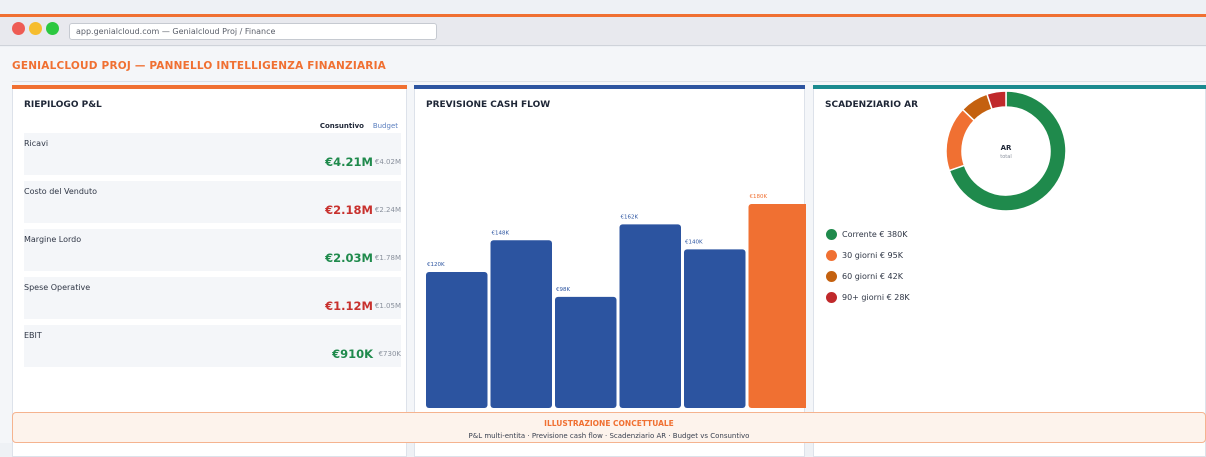 Image resolution: width=1206 pixels, height=457 pixels. Describe the element at coordinates (436, 265) in the screenshot. I see `cashflow-bar-label: €120K` at that location.